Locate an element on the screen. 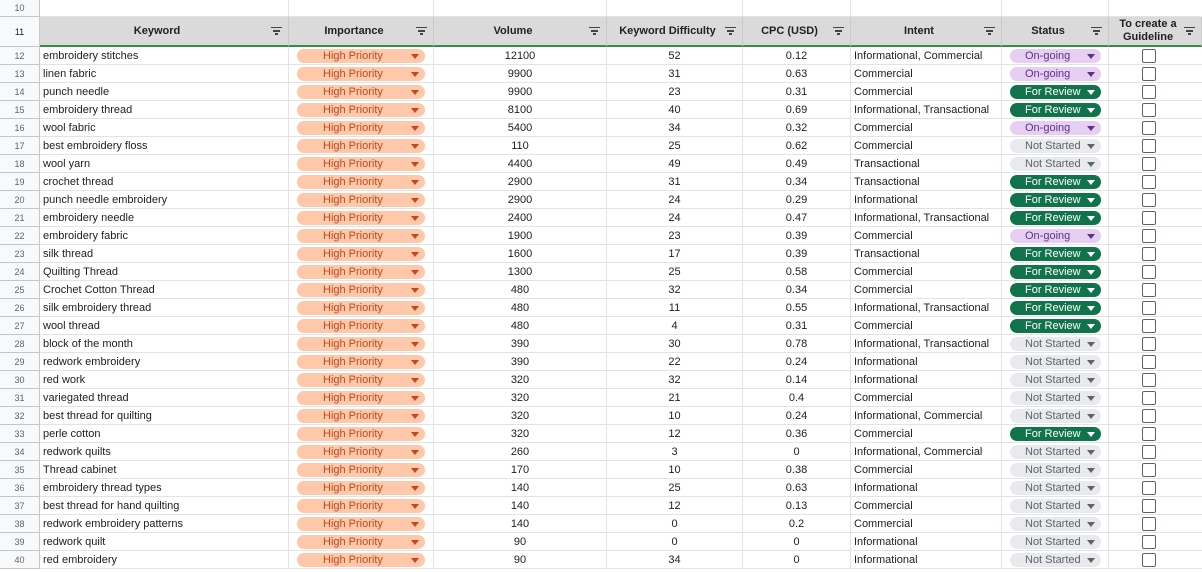 This screenshot has height=572, width=1202. volume-cell: 140 is located at coordinates (520, 506).